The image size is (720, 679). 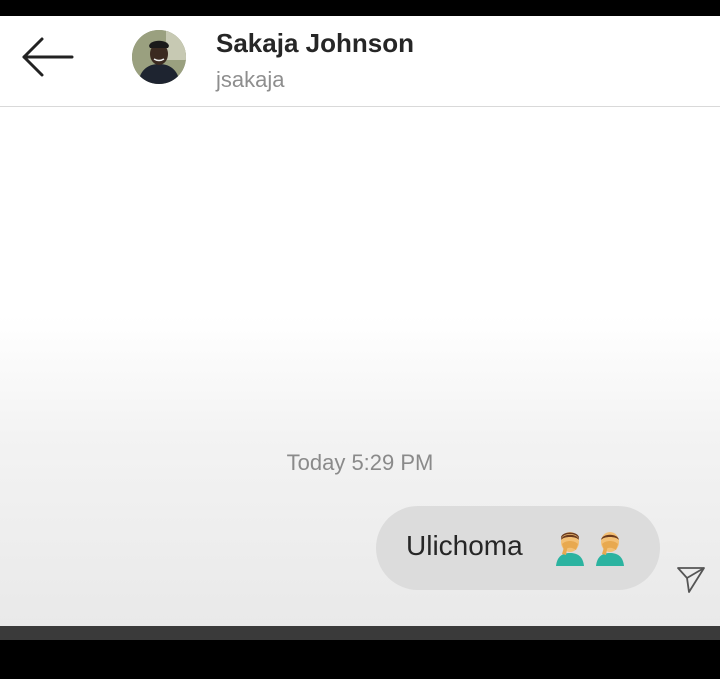 What do you see at coordinates (360, 61) in the screenshot?
I see `conversation-header: Sakaja Johnson jsakaja` at bounding box center [360, 61].